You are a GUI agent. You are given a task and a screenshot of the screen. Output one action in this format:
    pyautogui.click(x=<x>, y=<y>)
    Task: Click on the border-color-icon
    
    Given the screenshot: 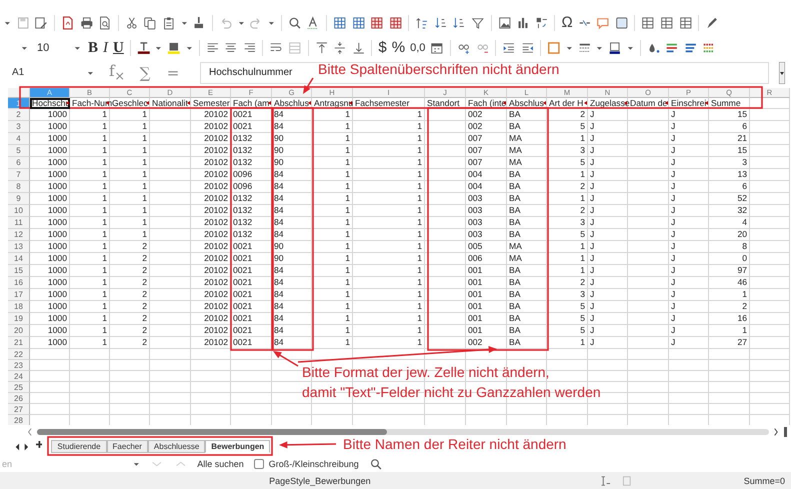 What is the action you would take?
    pyautogui.click(x=615, y=47)
    